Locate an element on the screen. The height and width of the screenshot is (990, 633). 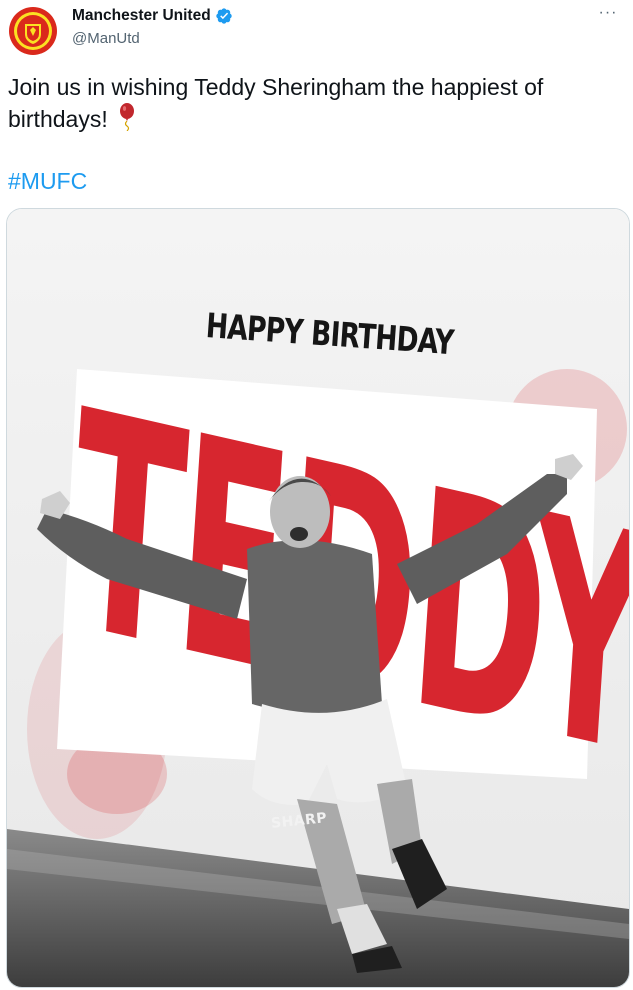
more-options-button: ··· is located at coordinates (608, 13).